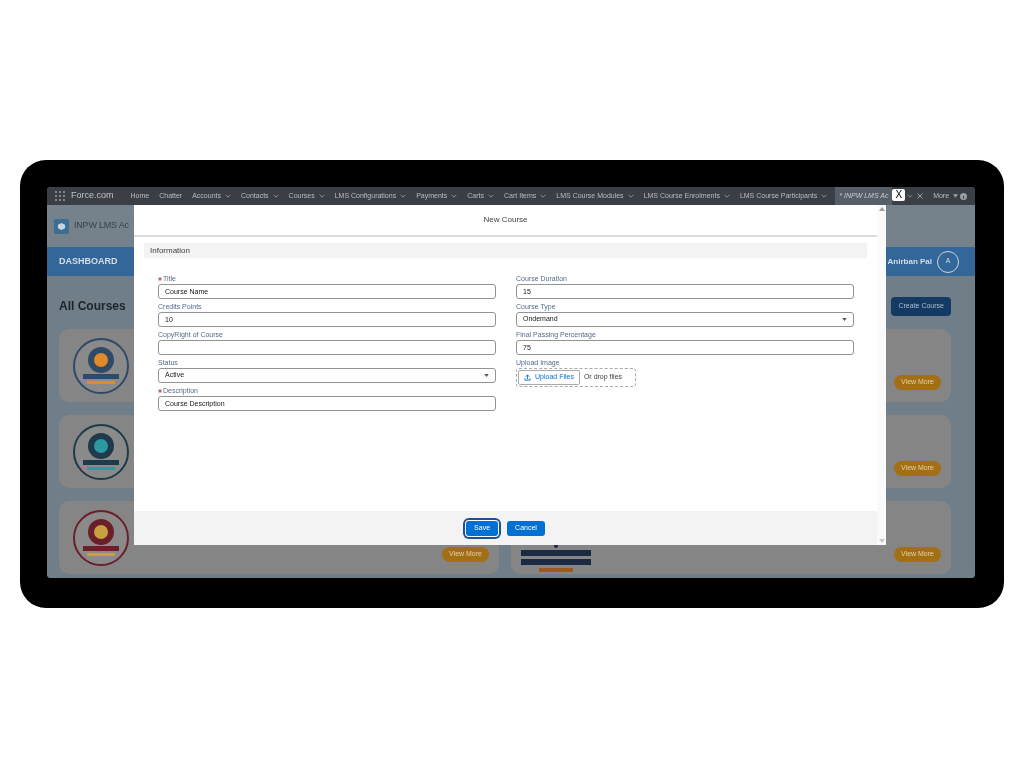  What do you see at coordinates (61, 226) in the screenshot?
I see `cube-icon` at bounding box center [61, 226].